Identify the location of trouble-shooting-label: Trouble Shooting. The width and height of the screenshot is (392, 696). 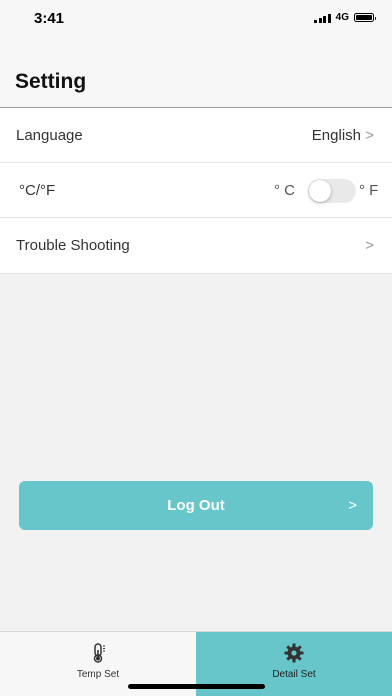
(73, 245).